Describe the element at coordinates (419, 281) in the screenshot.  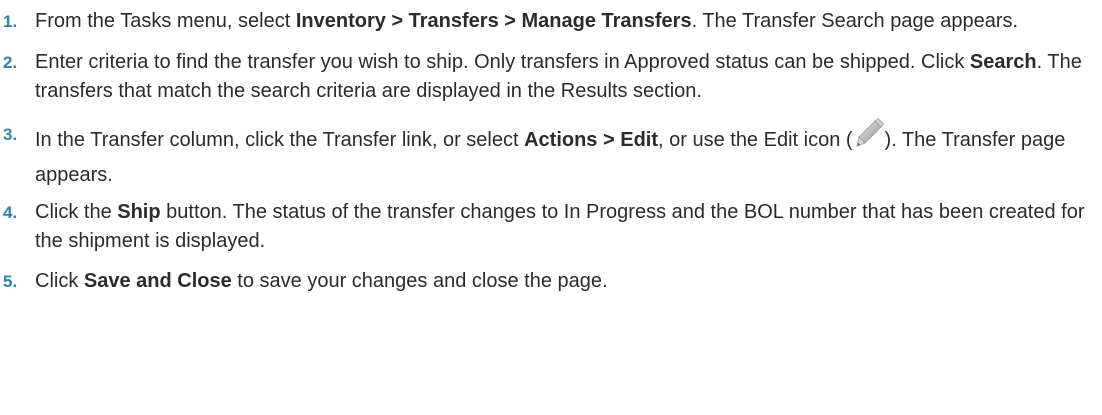
I see `step-text: to save your changes and close the page.` at that location.